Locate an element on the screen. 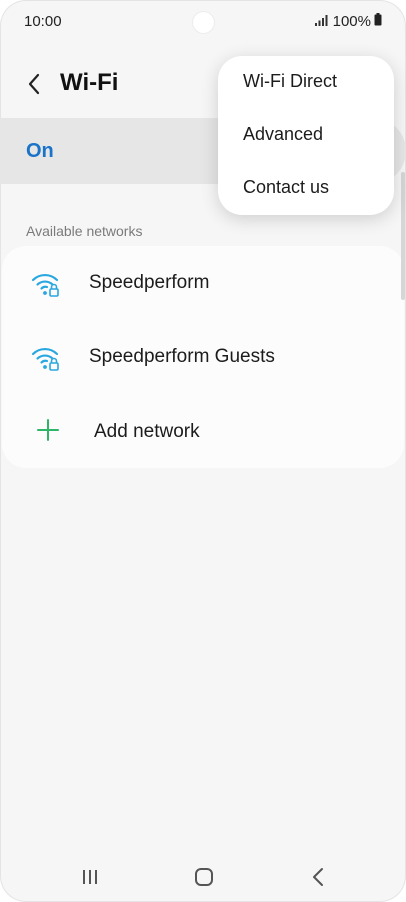 The width and height of the screenshot is (406, 902). system-nav-bar is located at coordinates (203, 876).